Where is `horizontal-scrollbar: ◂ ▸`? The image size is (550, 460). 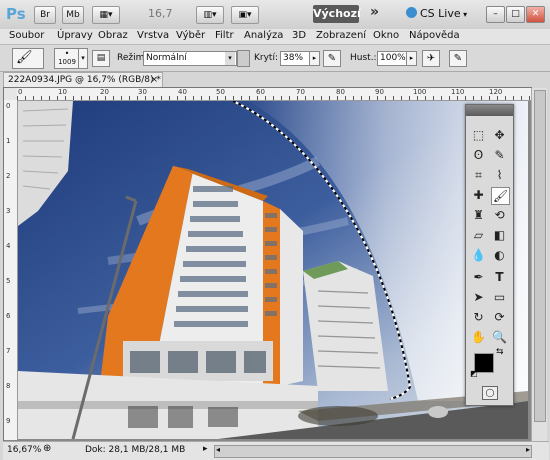
horizontal-scrollbar: ◂ ▸ is located at coordinates (373, 451).